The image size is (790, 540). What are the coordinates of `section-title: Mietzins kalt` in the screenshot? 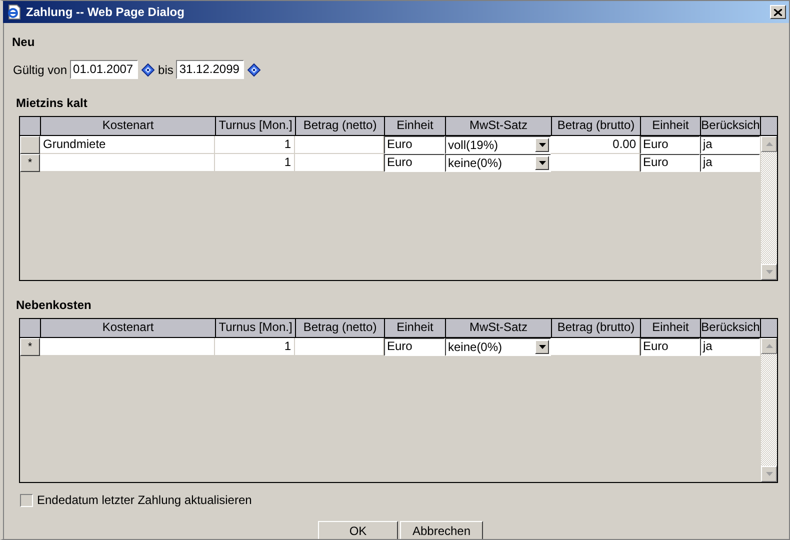 It's located at (52, 103).